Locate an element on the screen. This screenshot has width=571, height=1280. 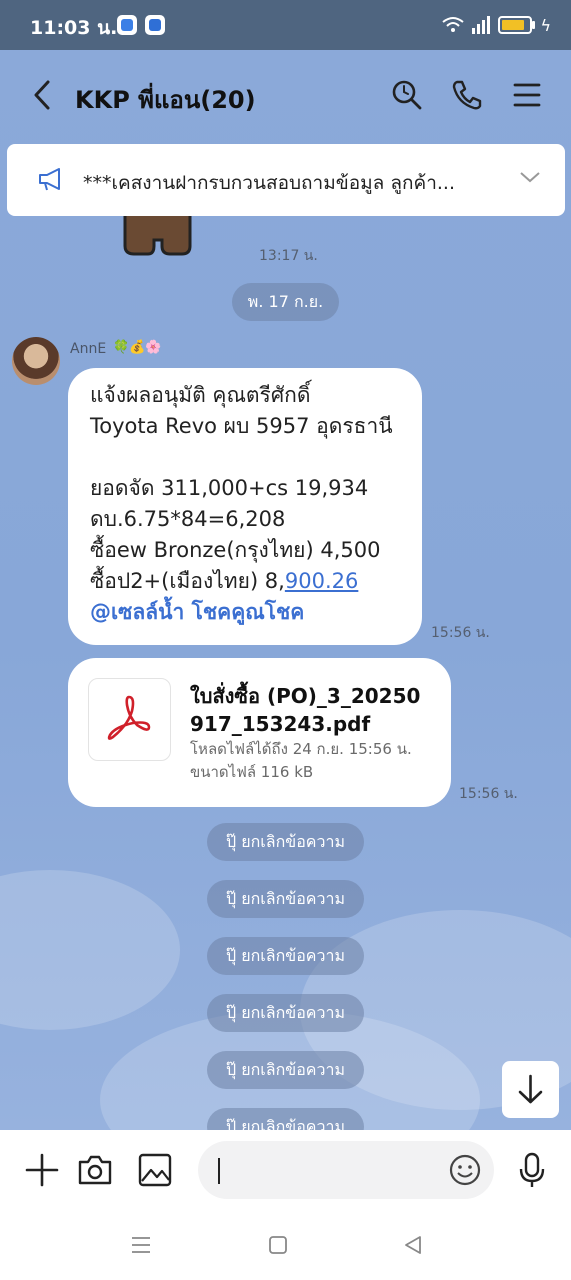
chevron-down-icon is located at coordinates (530, 177).